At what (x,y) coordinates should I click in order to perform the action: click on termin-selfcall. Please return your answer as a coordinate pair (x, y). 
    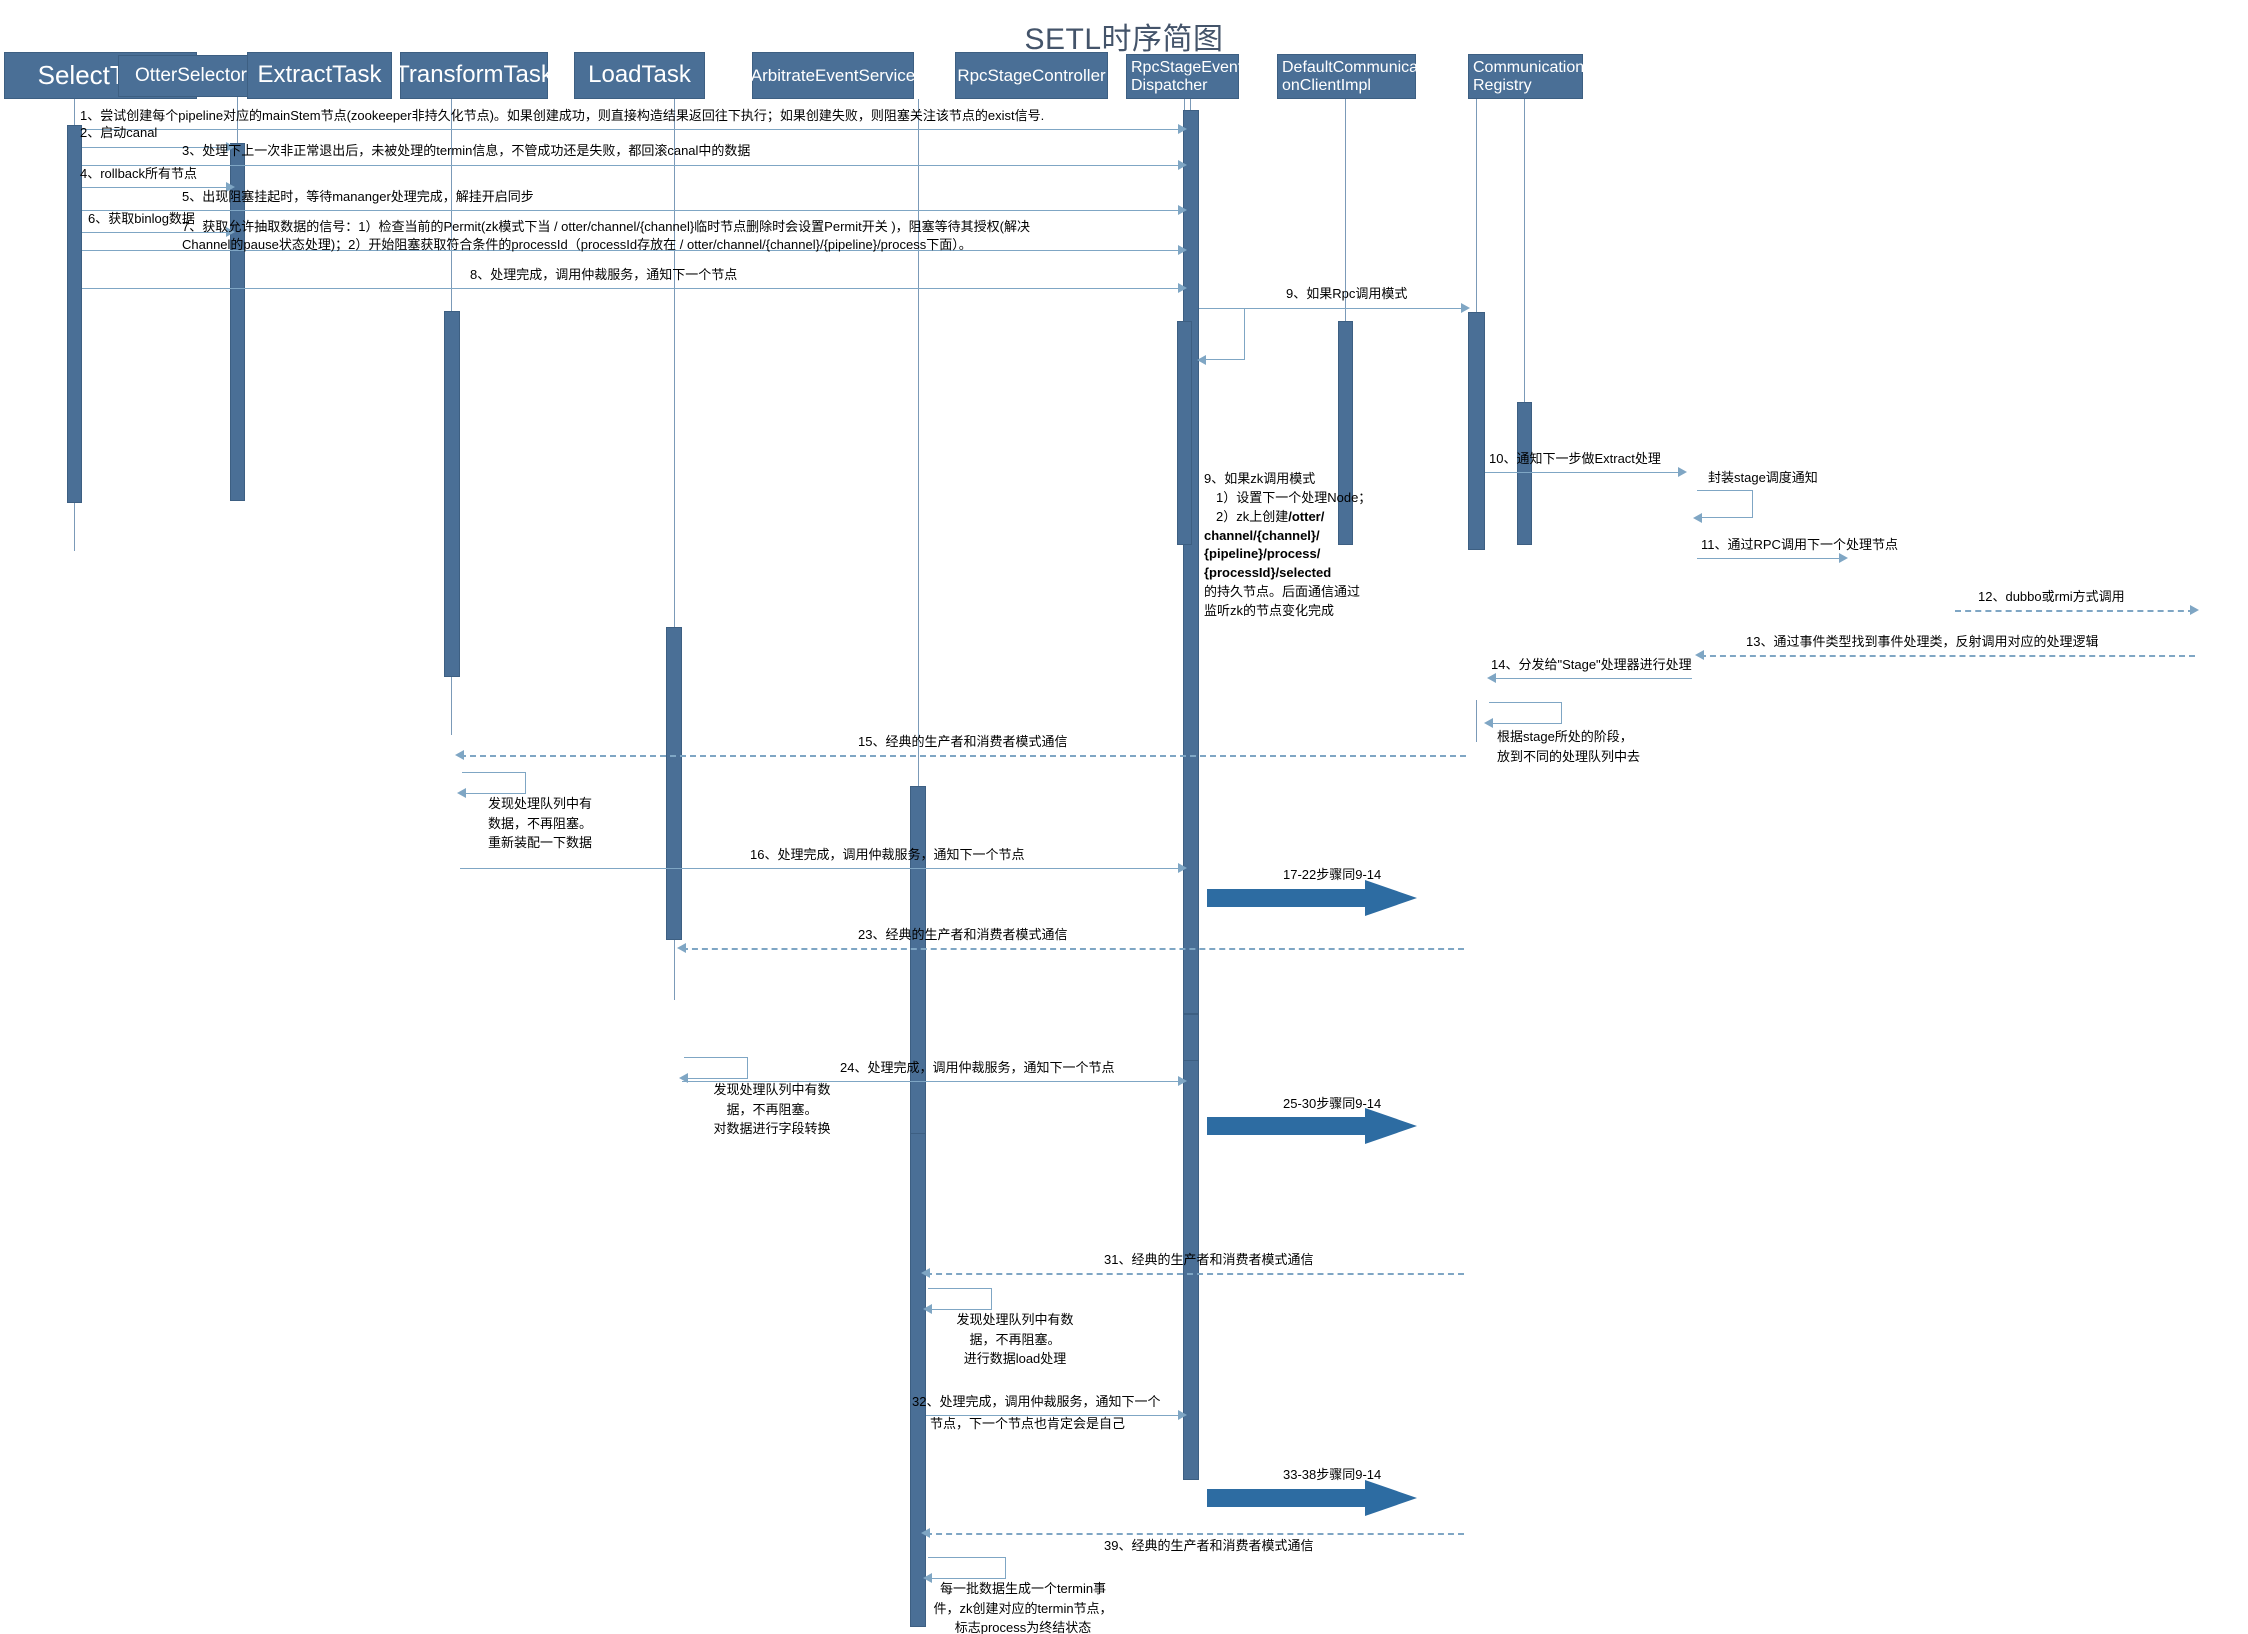
    Looking at the image, I should click on (967, 1568).